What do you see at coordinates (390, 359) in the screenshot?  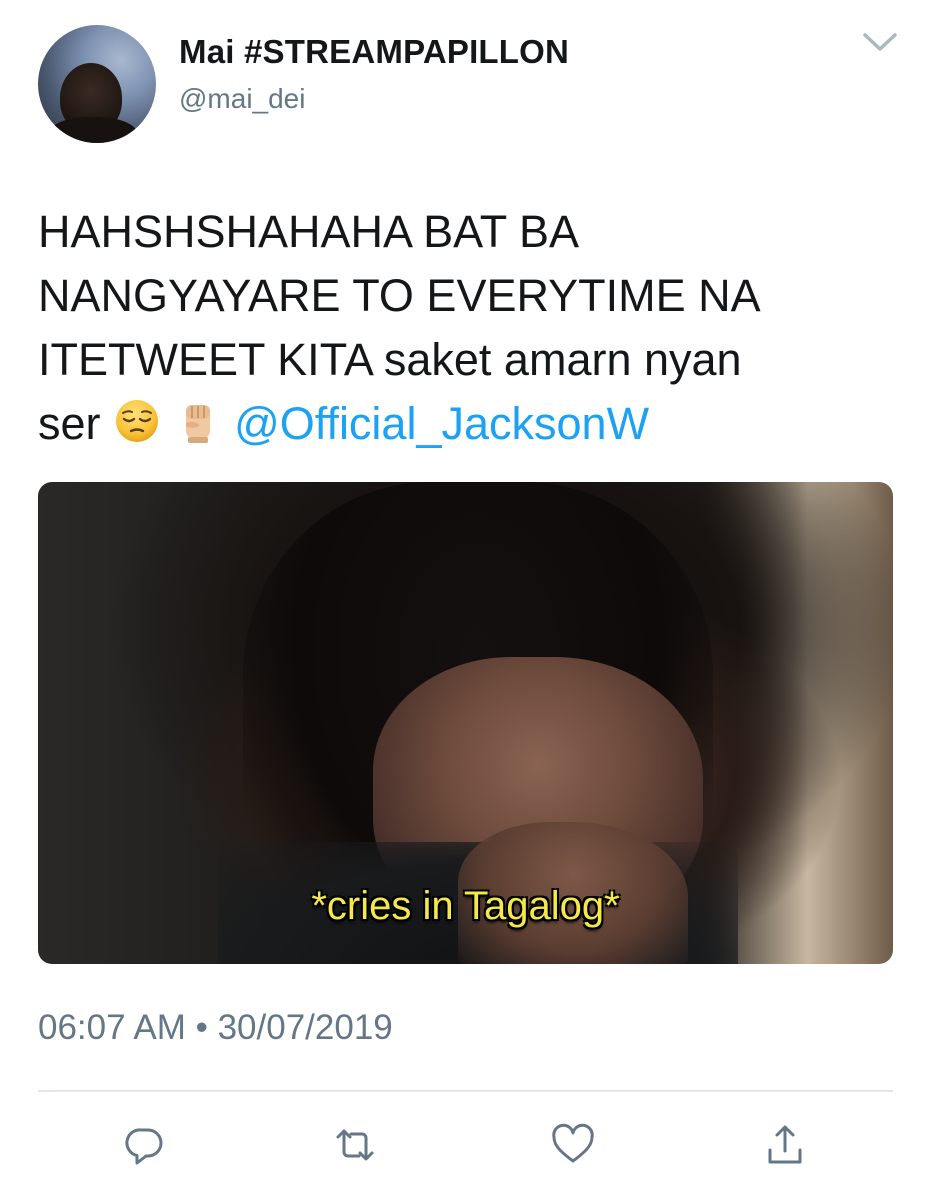 I see `tweet-text-line-3: ITETWEET KITA saket amarn nyan` at bounding box center [390, 359].